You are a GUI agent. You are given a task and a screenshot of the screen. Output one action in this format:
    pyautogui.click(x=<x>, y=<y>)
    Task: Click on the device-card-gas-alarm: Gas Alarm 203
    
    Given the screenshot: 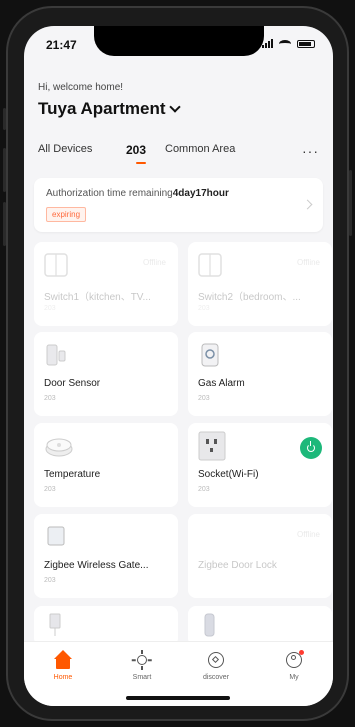 What is the action you would take?
    pyautogui.click(x=260, y=374)
    